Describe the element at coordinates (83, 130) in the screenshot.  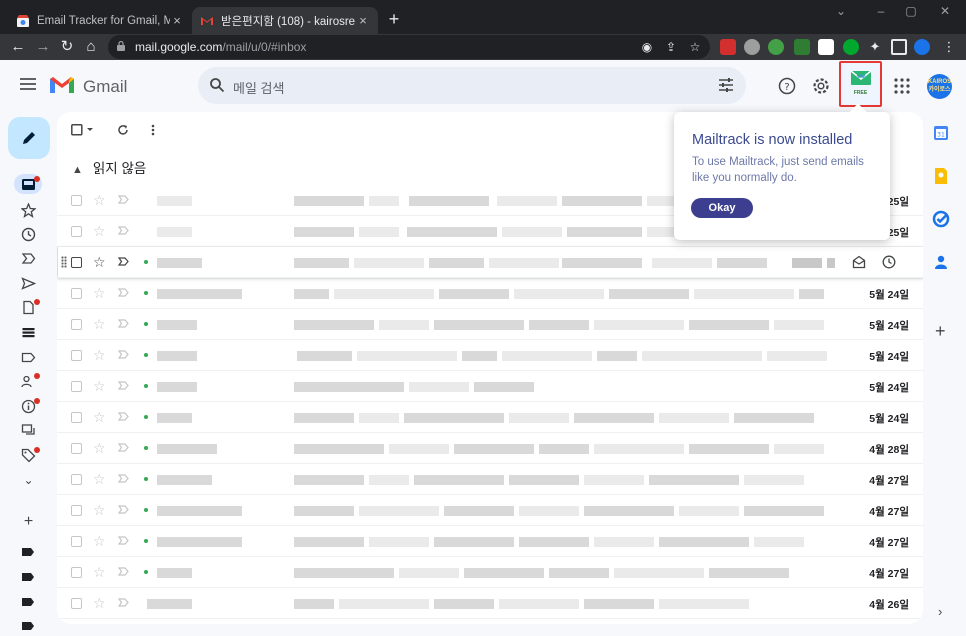
I see `select-all-checkbox` at that location.